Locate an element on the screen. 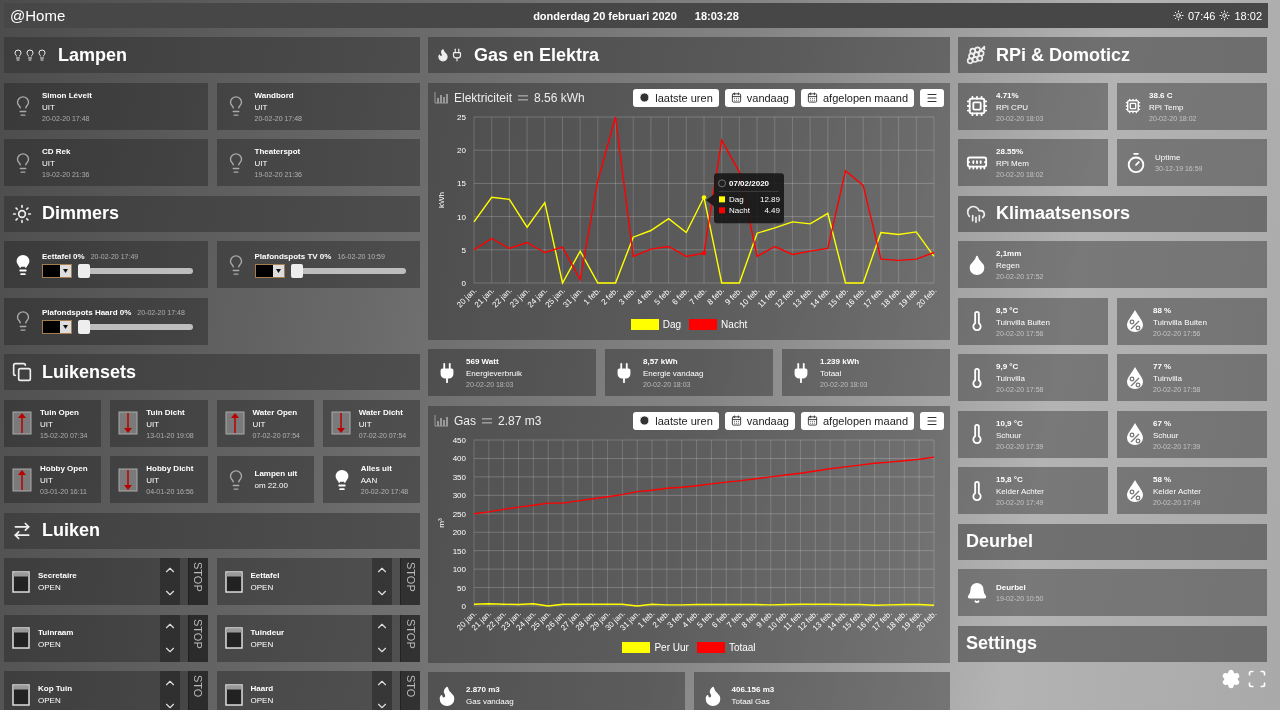 The width and height of the screenshot is (1280, 710). chart-reading: 8.56 kWh is located at coordinates (559, 97).